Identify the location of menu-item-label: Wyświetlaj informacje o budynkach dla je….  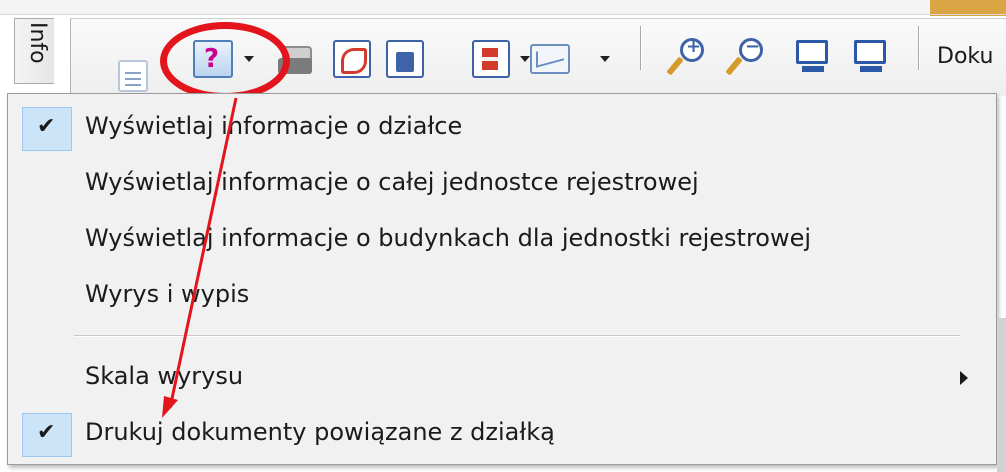
(448, 238).